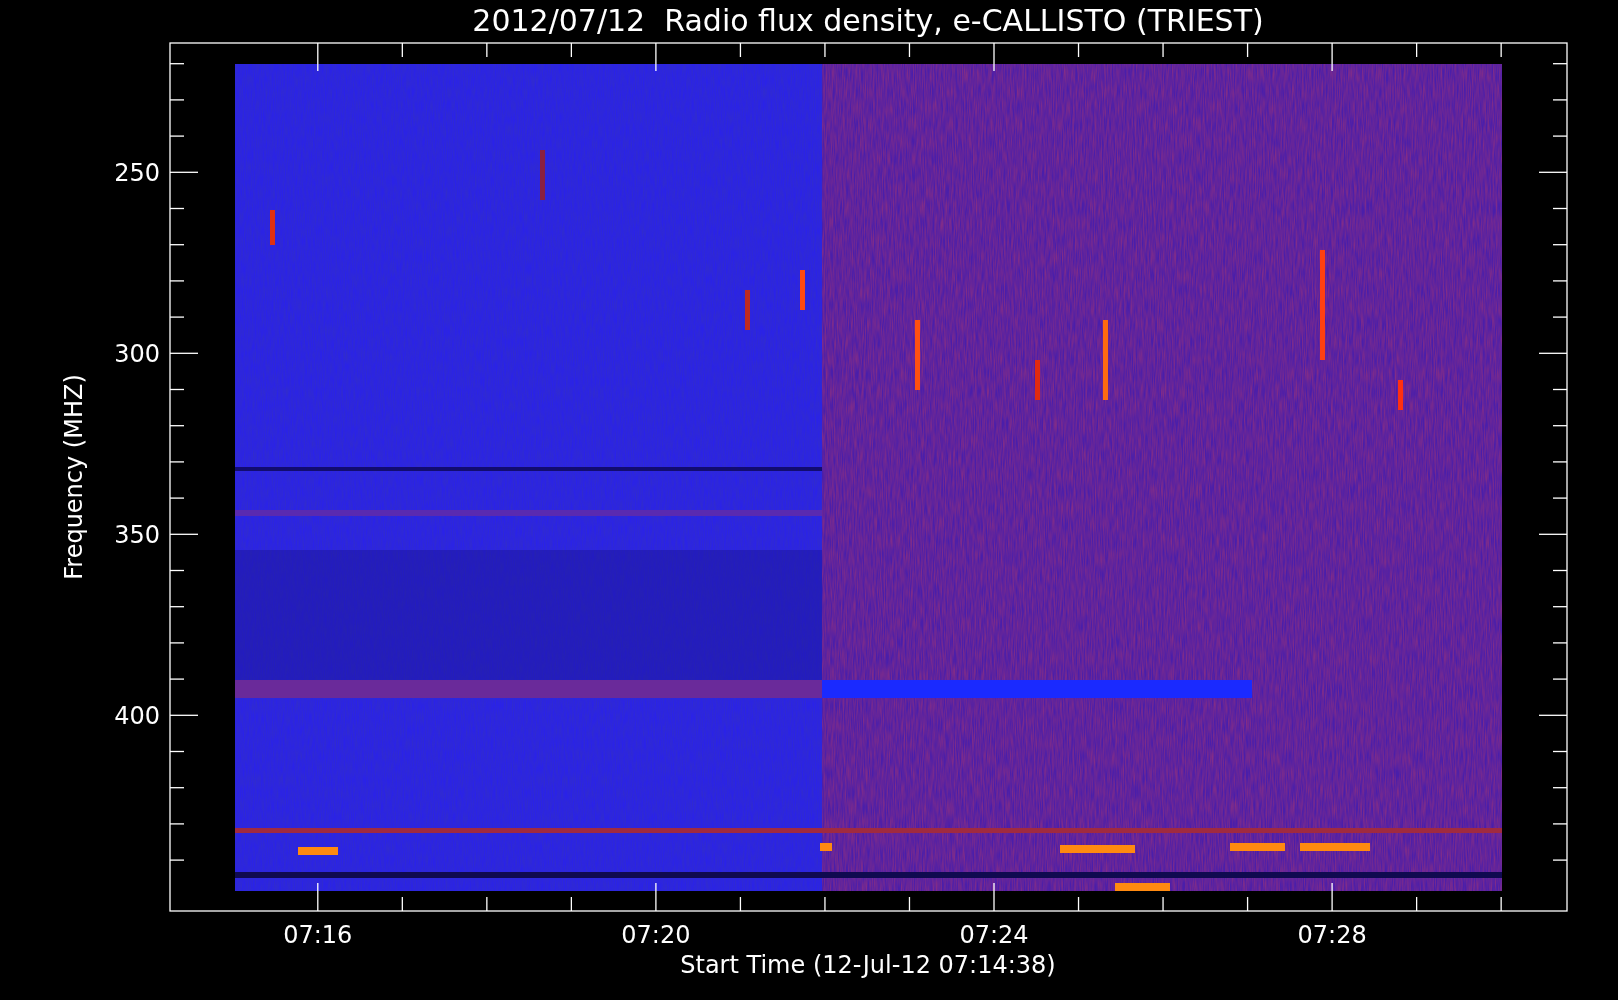 This screenshot has height=1000, width=1618. What do you see at coordinates (137, 535) in the screenshot?
I see `y-tick-label: 350` at bounding box center [137, 535].